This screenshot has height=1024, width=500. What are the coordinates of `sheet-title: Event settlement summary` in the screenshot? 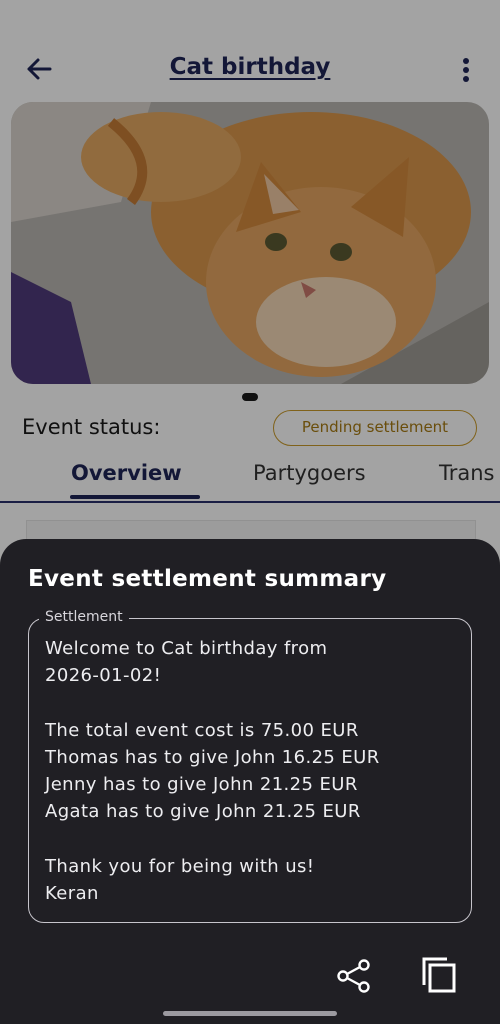 It's located at (207, 579).